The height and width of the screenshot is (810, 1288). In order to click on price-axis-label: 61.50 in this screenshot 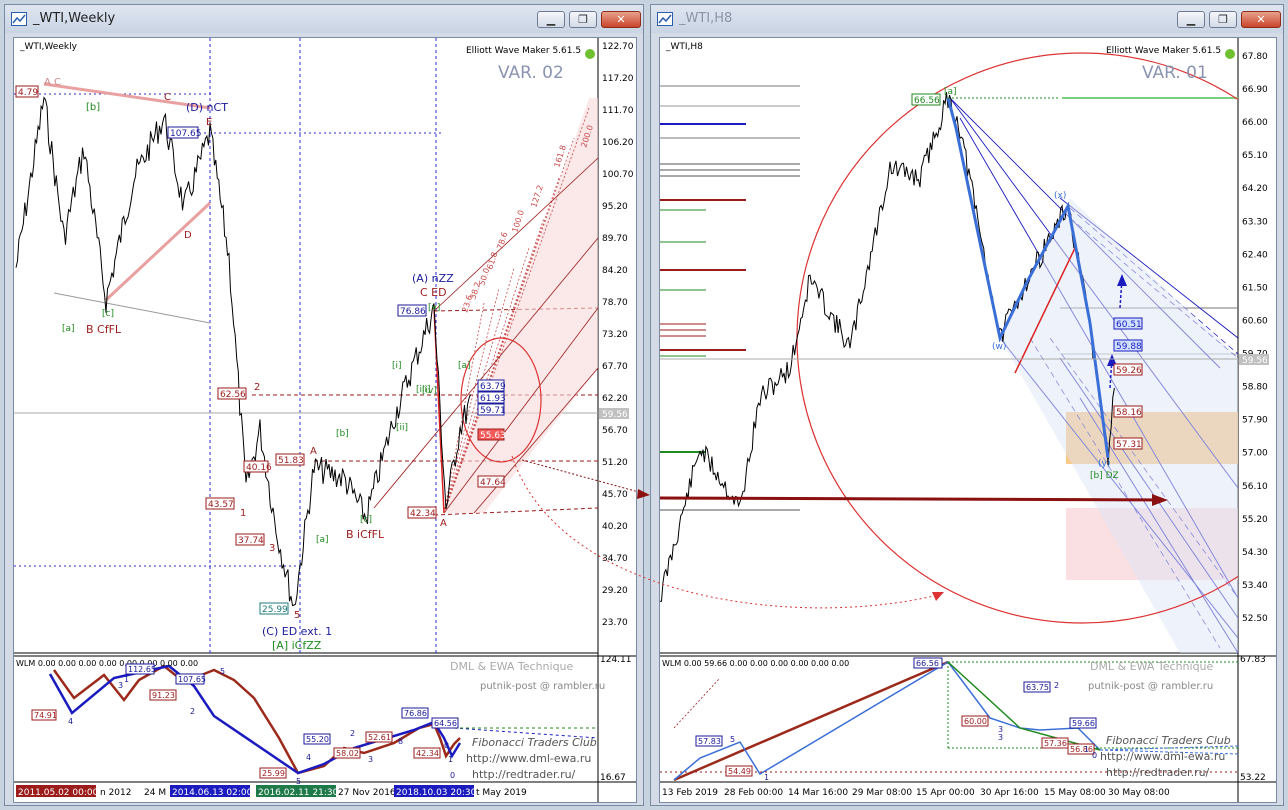, I will do `click(1255, 288)`.